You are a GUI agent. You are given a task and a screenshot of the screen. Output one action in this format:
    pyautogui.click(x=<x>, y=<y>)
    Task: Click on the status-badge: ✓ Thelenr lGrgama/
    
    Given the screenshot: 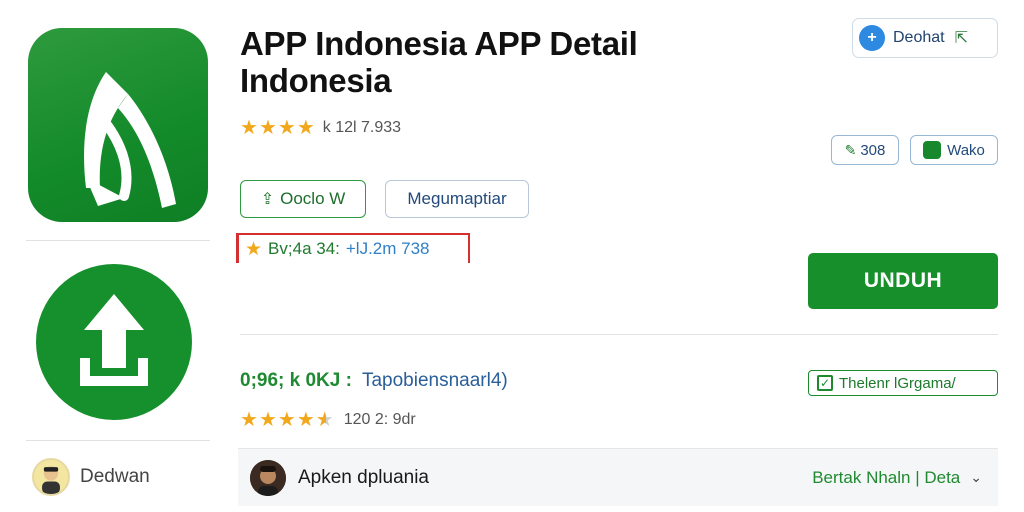 What is the action you would take?
    pyautogui.click(x=903, y=383)
    